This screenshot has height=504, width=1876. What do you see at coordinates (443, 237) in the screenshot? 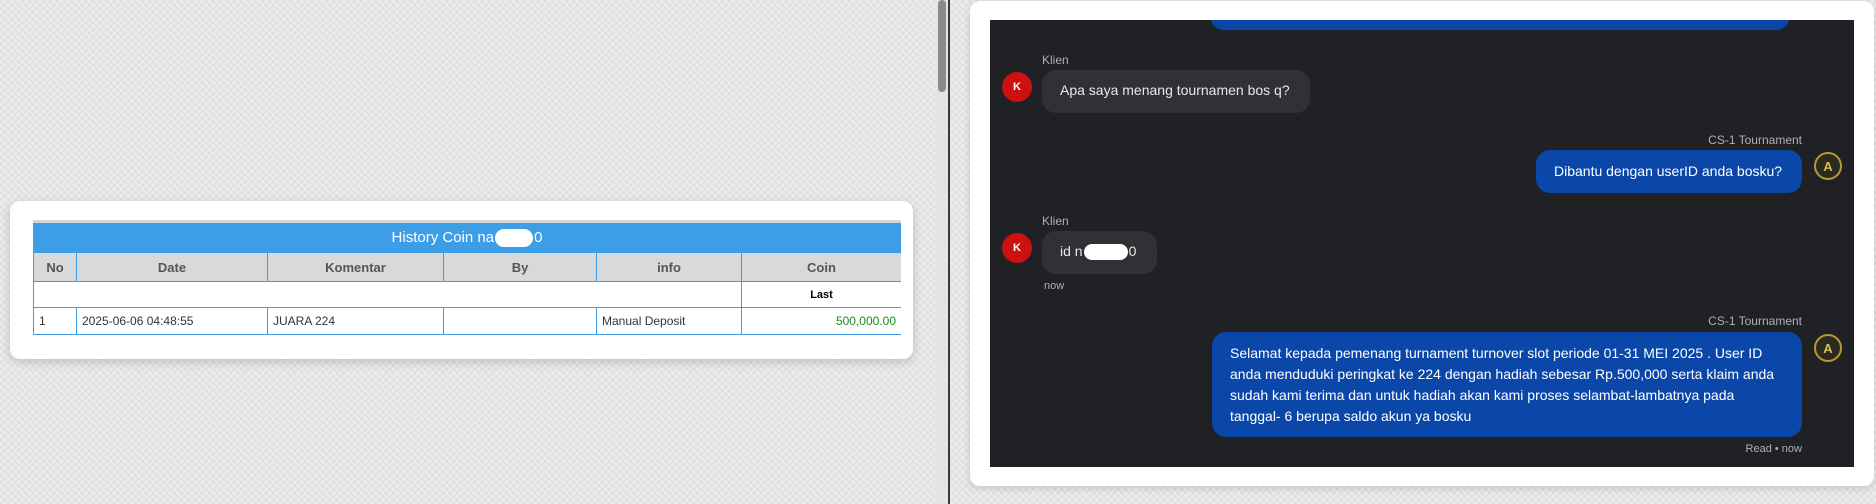
I see `history-title-start: History Coin na` at bounding box center [443, 237].